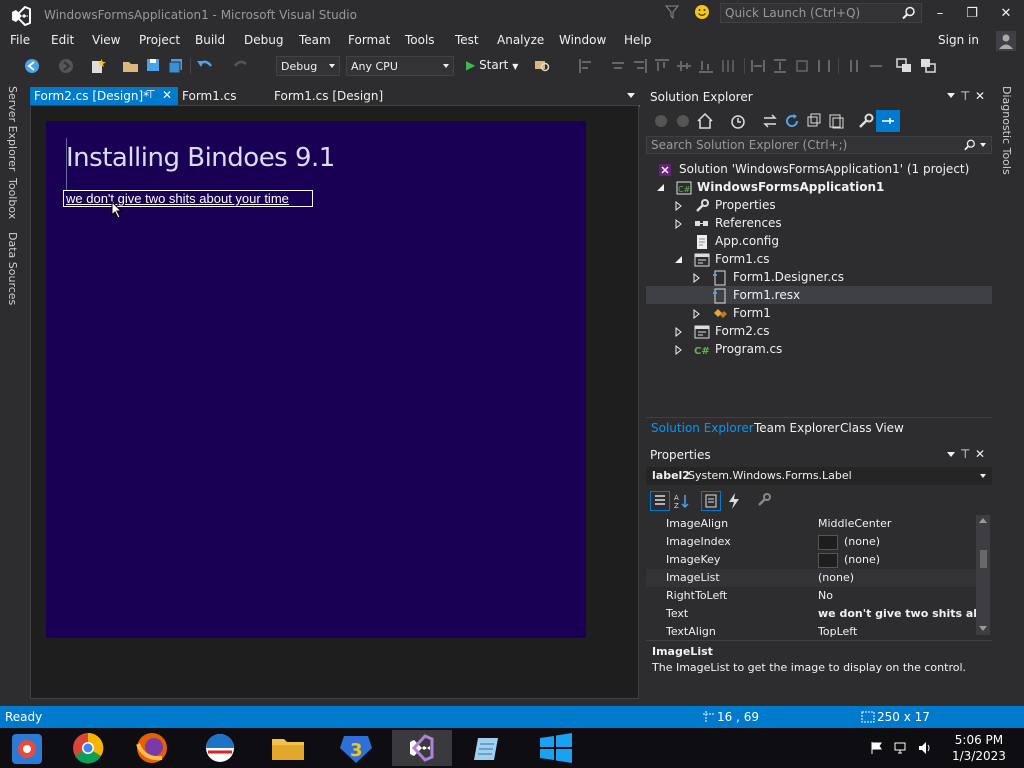 The image size is (1024, 768). What do you see at coordinates (940, 14) in the screenshot?
I see `minimize-button: –` at bounding box center [940, 14].